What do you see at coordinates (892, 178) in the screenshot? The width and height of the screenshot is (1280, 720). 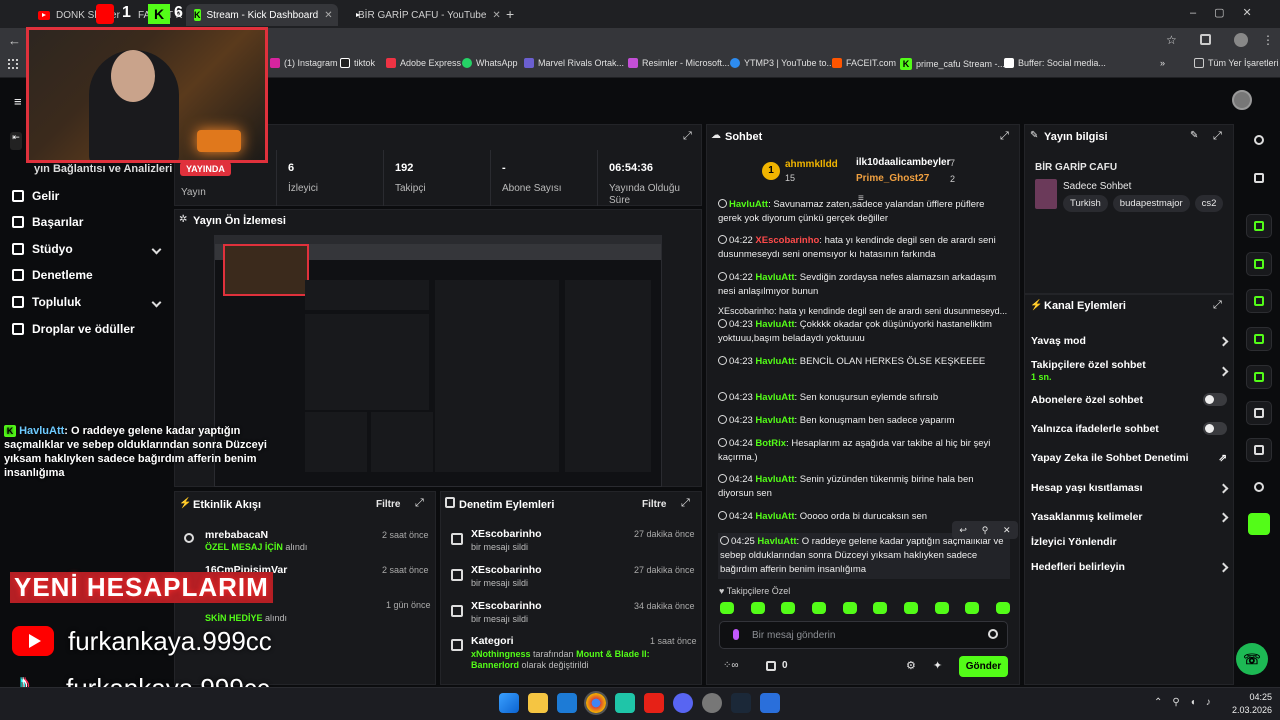 I see `top-gifter-name: Prime_Ghost27` at bounding box center [892, 178].